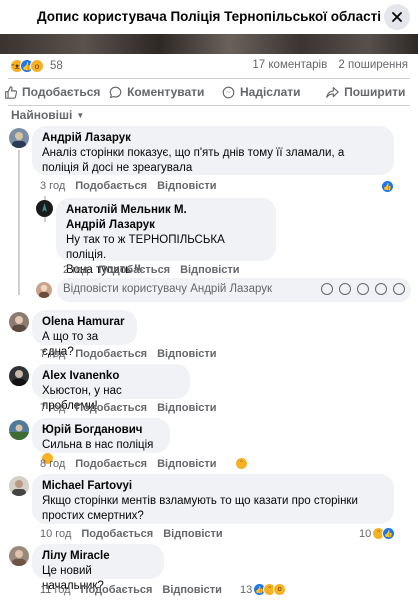  Describe the element at coordinates (373, 65) in the screenshot. I see `share-count: 2 поширення` at that location.